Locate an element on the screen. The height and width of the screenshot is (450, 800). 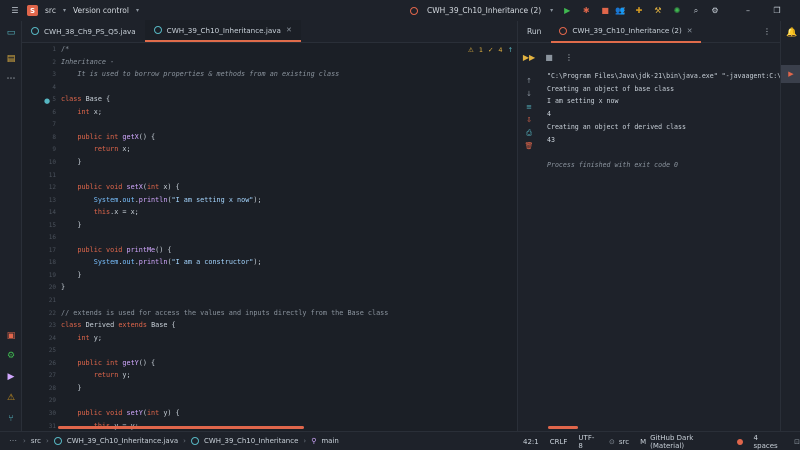
code-line: Inheritance - is located at coordinates (87, 62).